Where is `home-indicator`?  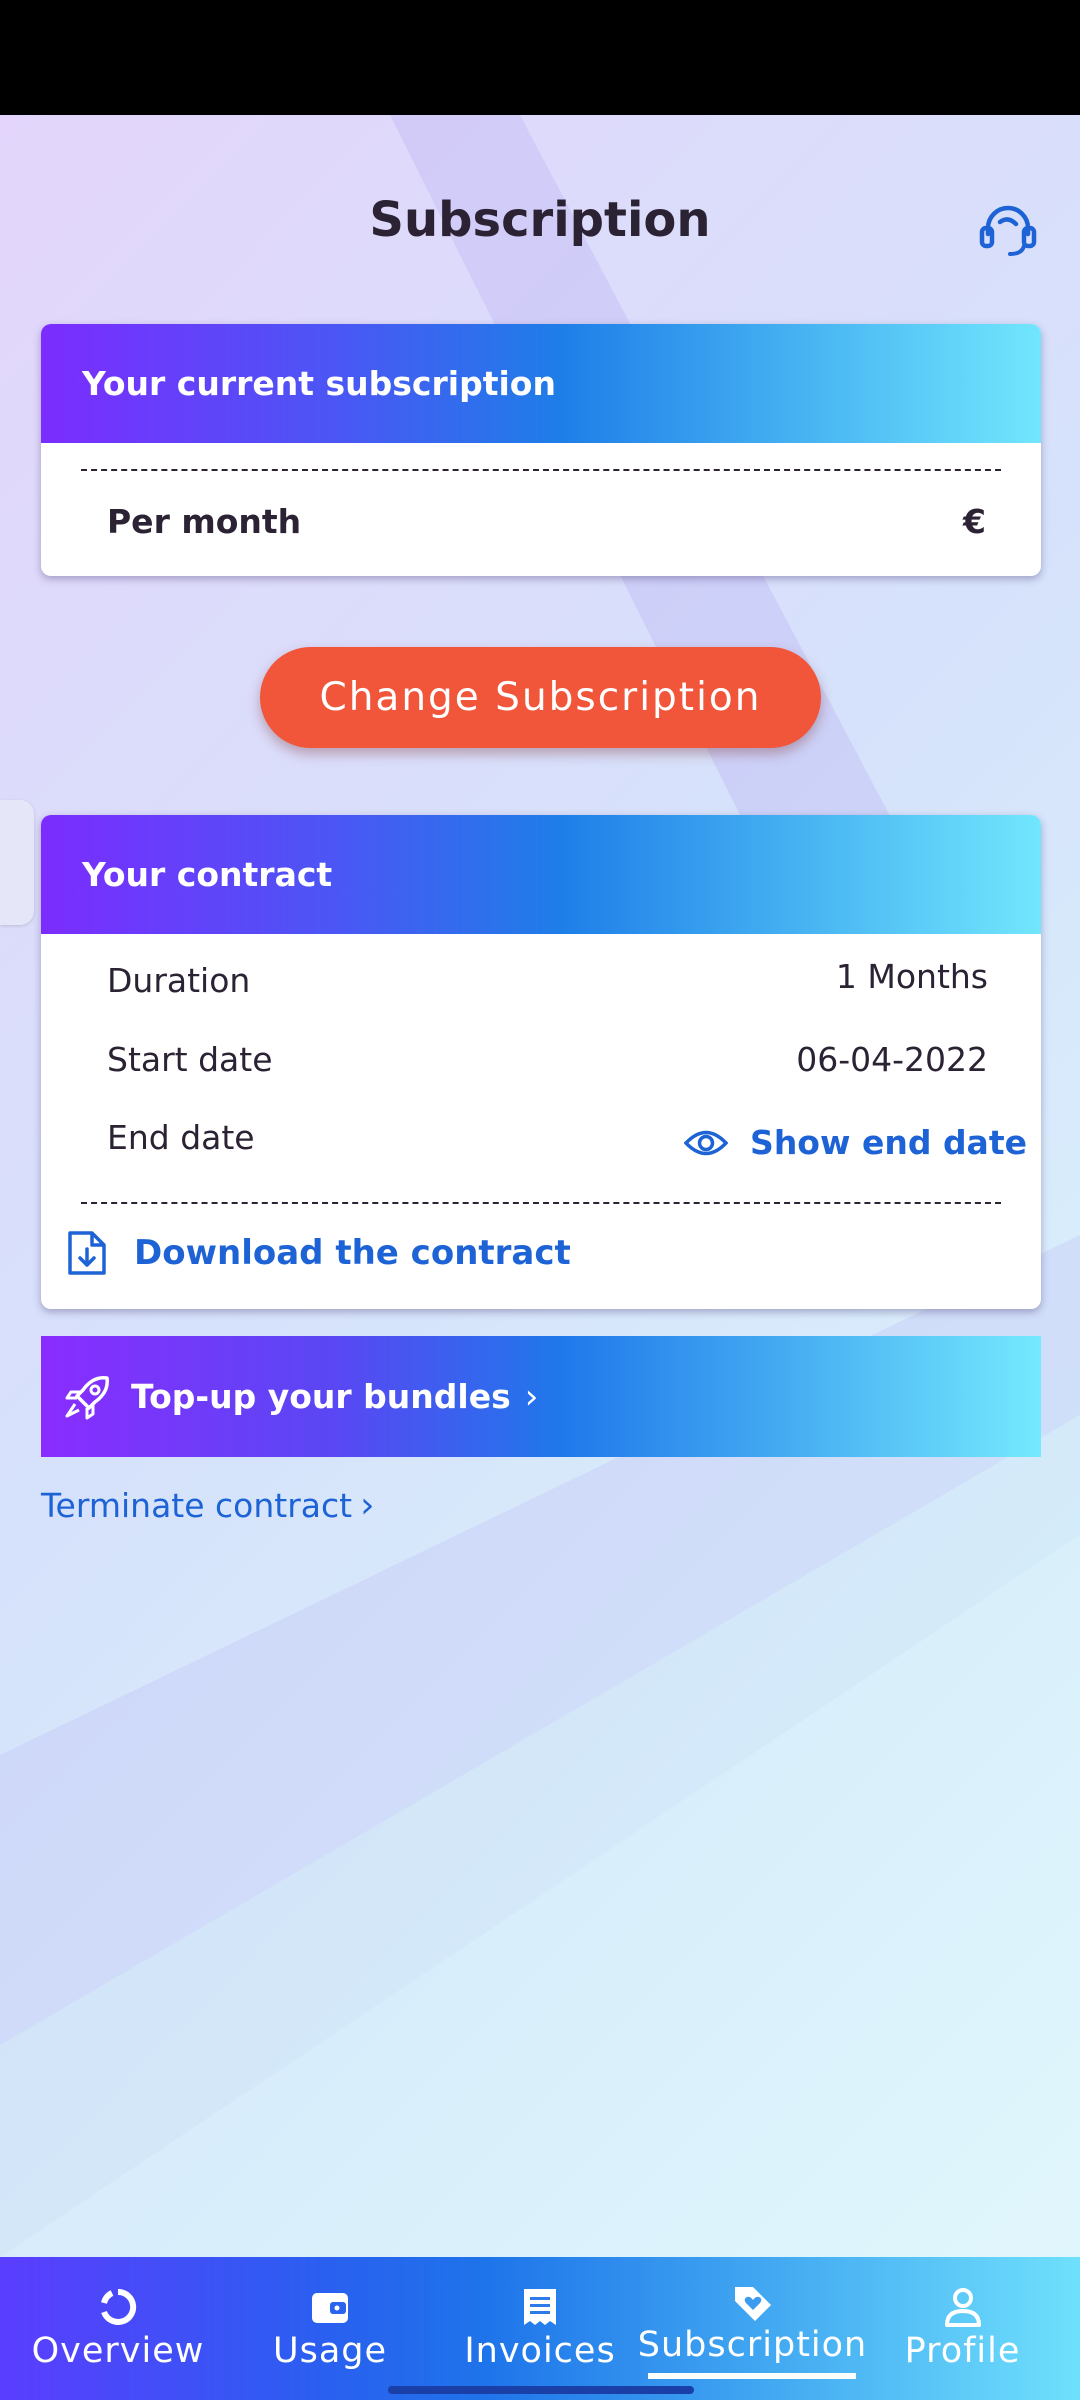
home-indicator is located at coordinates (541, 2390).